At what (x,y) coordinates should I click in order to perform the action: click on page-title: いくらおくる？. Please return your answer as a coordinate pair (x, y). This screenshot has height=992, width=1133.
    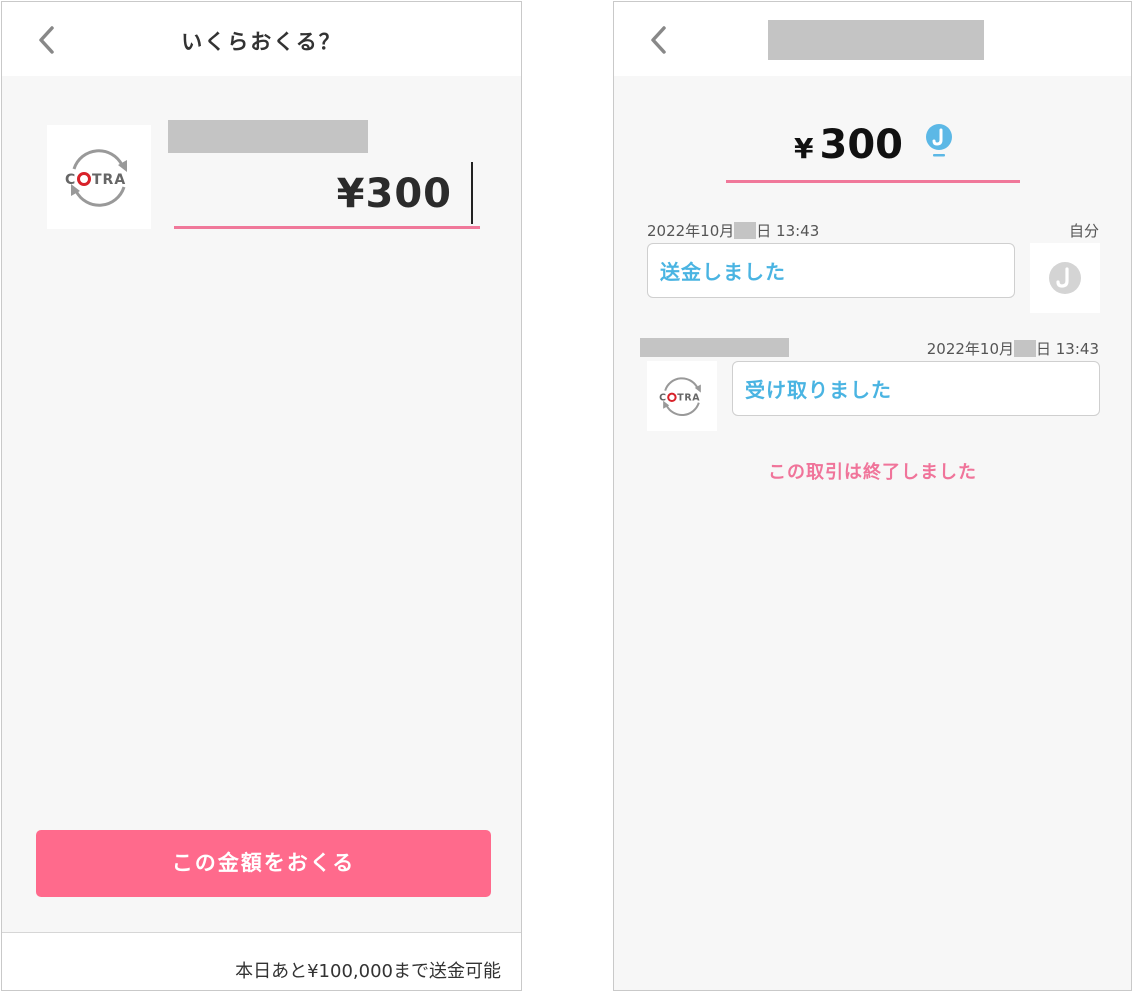
    Looking at the image, I should click on (261, 42).